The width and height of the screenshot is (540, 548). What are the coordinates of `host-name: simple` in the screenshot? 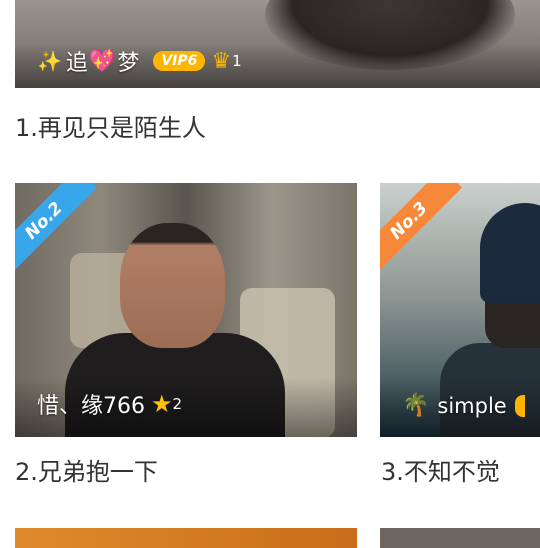 It's located at (472, 405).